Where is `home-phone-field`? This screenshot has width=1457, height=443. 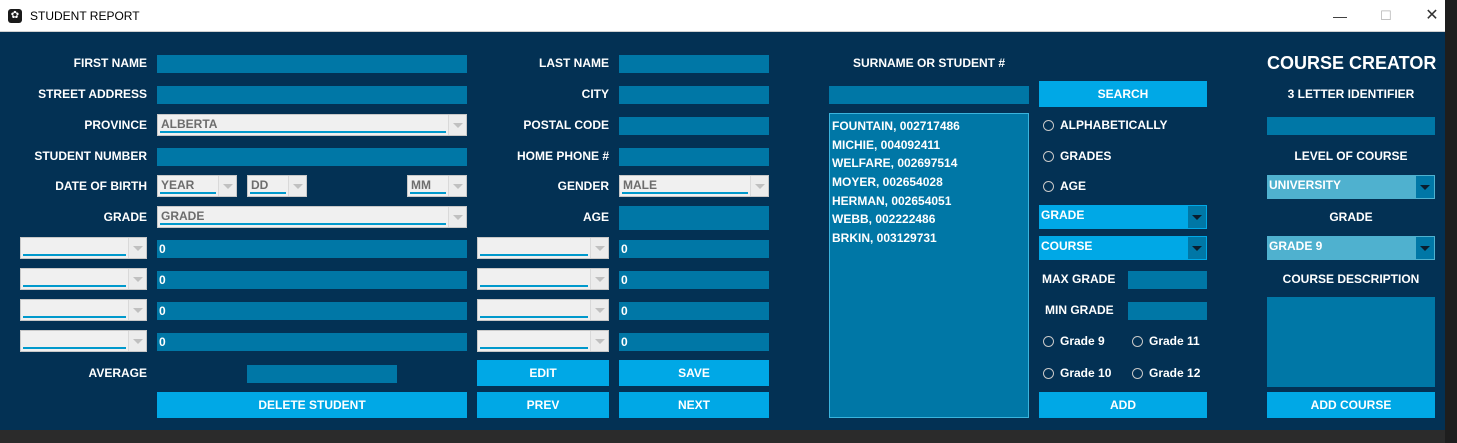
home-phone-field is located at coordinates (694, 157).